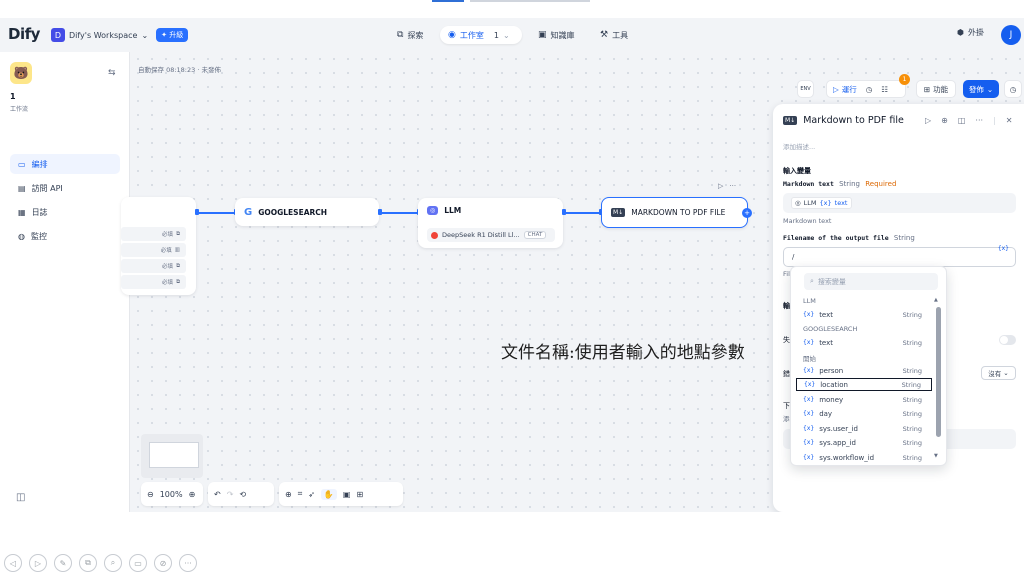 This screenshot has height=576, width=1024. I want to click on scroll-down-icon: ▼, so click(936, 456).